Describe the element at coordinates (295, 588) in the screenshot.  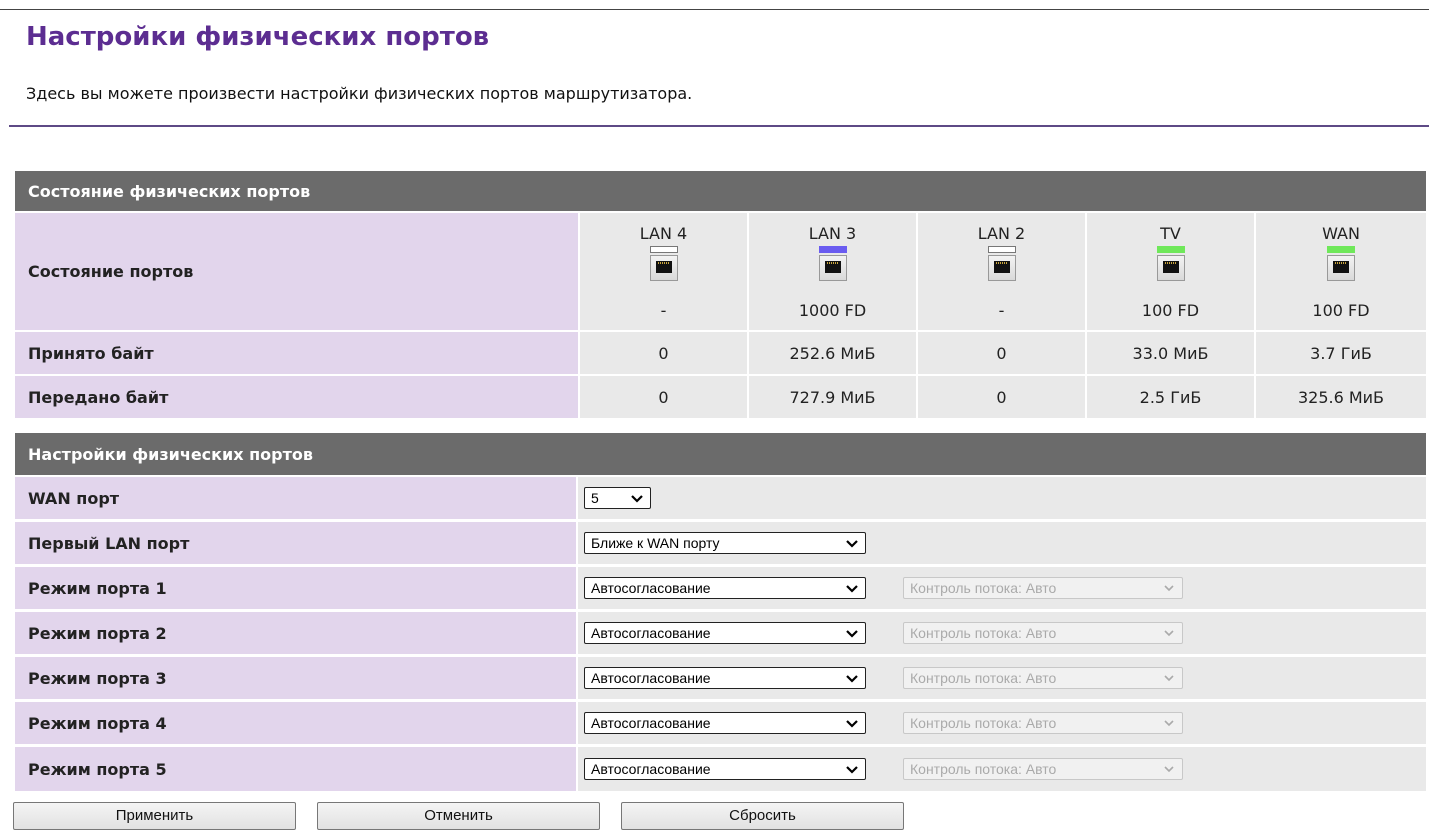
I see `port-mode-label: Режим порта 1` at that location.